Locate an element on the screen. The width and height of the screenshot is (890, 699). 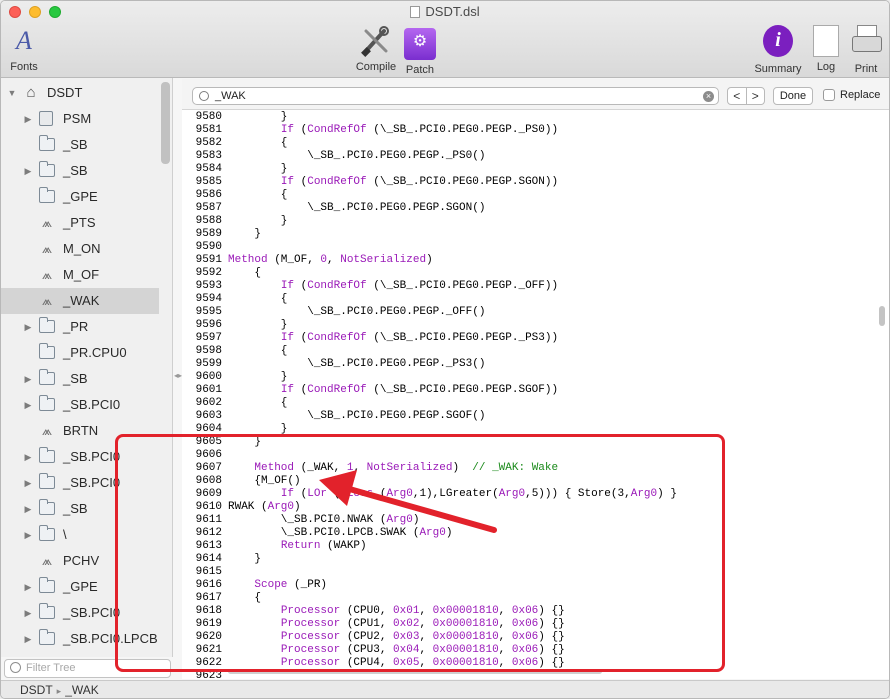
annotation-arrow is located at coordinates (408, 501).